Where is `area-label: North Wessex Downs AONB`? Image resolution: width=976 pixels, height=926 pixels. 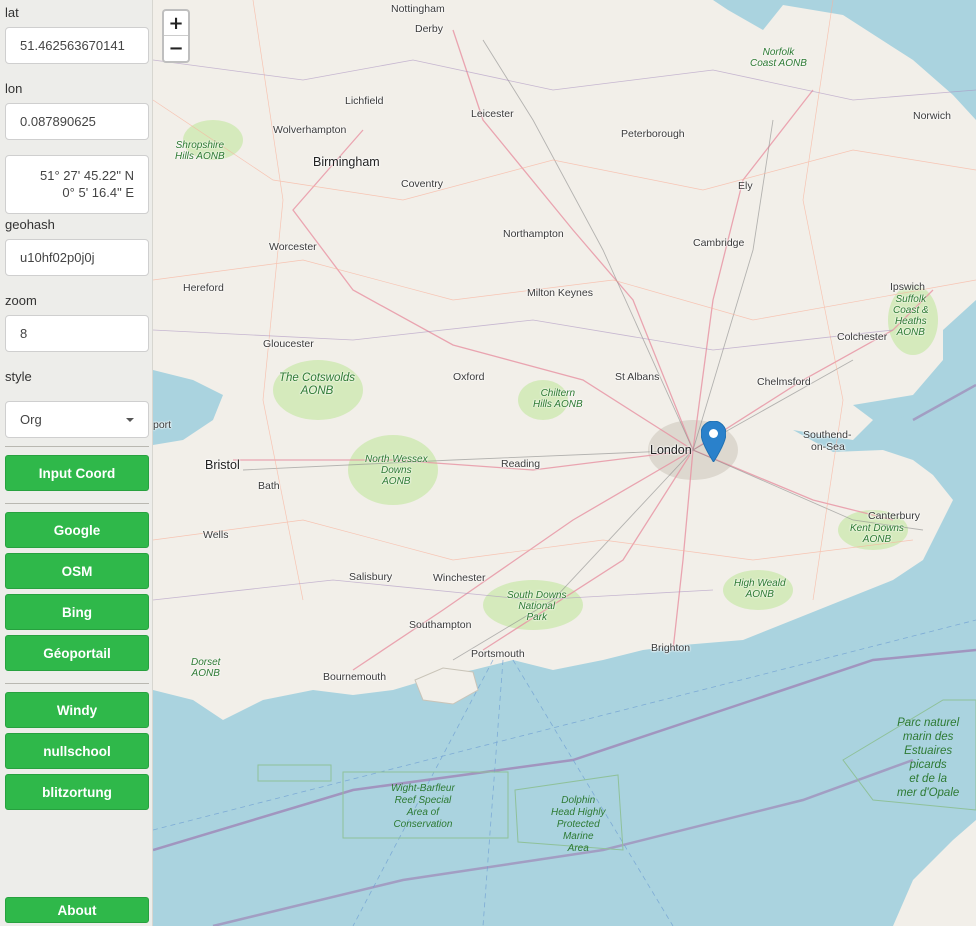 area-label: North Wessex Downs AONB is located at coordinates (396, 470).